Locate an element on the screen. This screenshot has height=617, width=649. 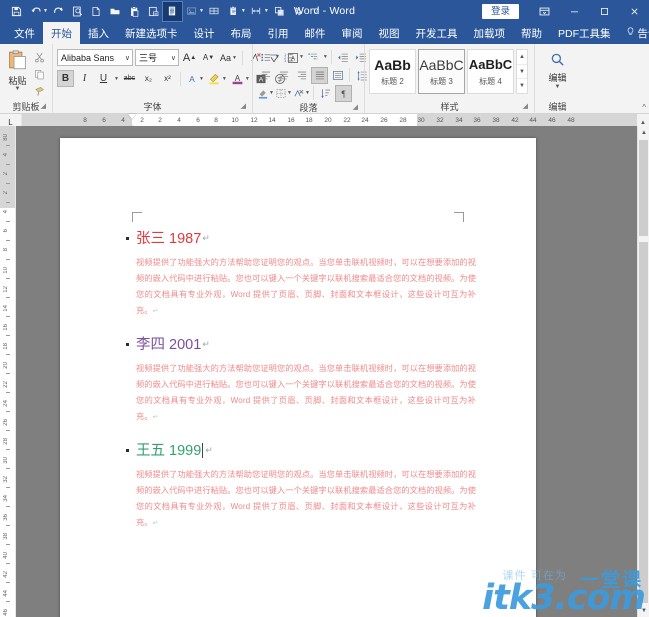
ribbon-display-options-icon is located at coordinates (544, 11).